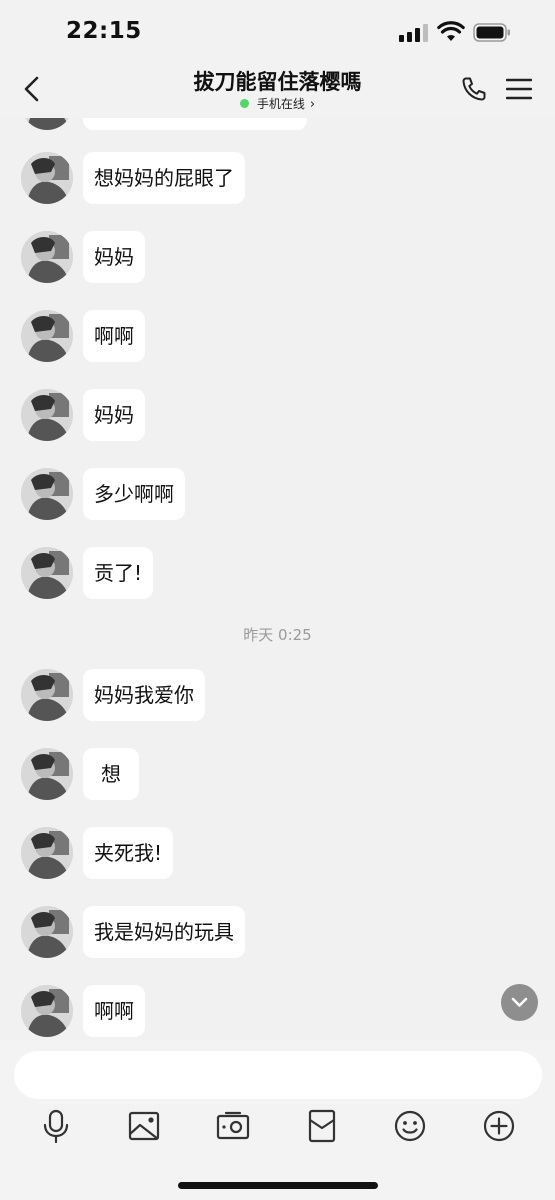 The image size is (555, 1200). Describe the element at coordinates (519, 89) in the screenshot. I see `menu-button` at that location.